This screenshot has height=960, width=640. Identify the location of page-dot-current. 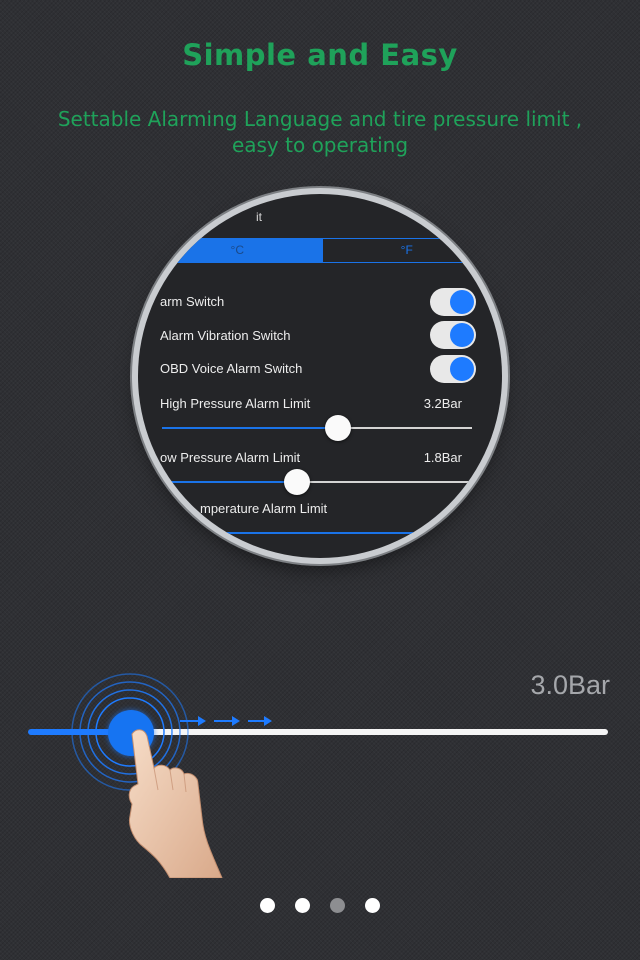
(337, 905).